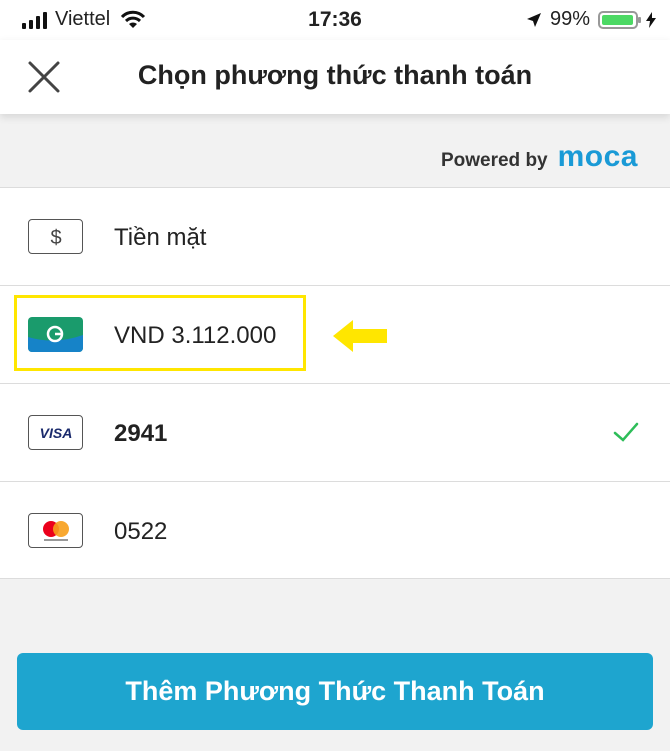 The image size is (670, 751). I want to click on battery-icon, so click(619, 19).